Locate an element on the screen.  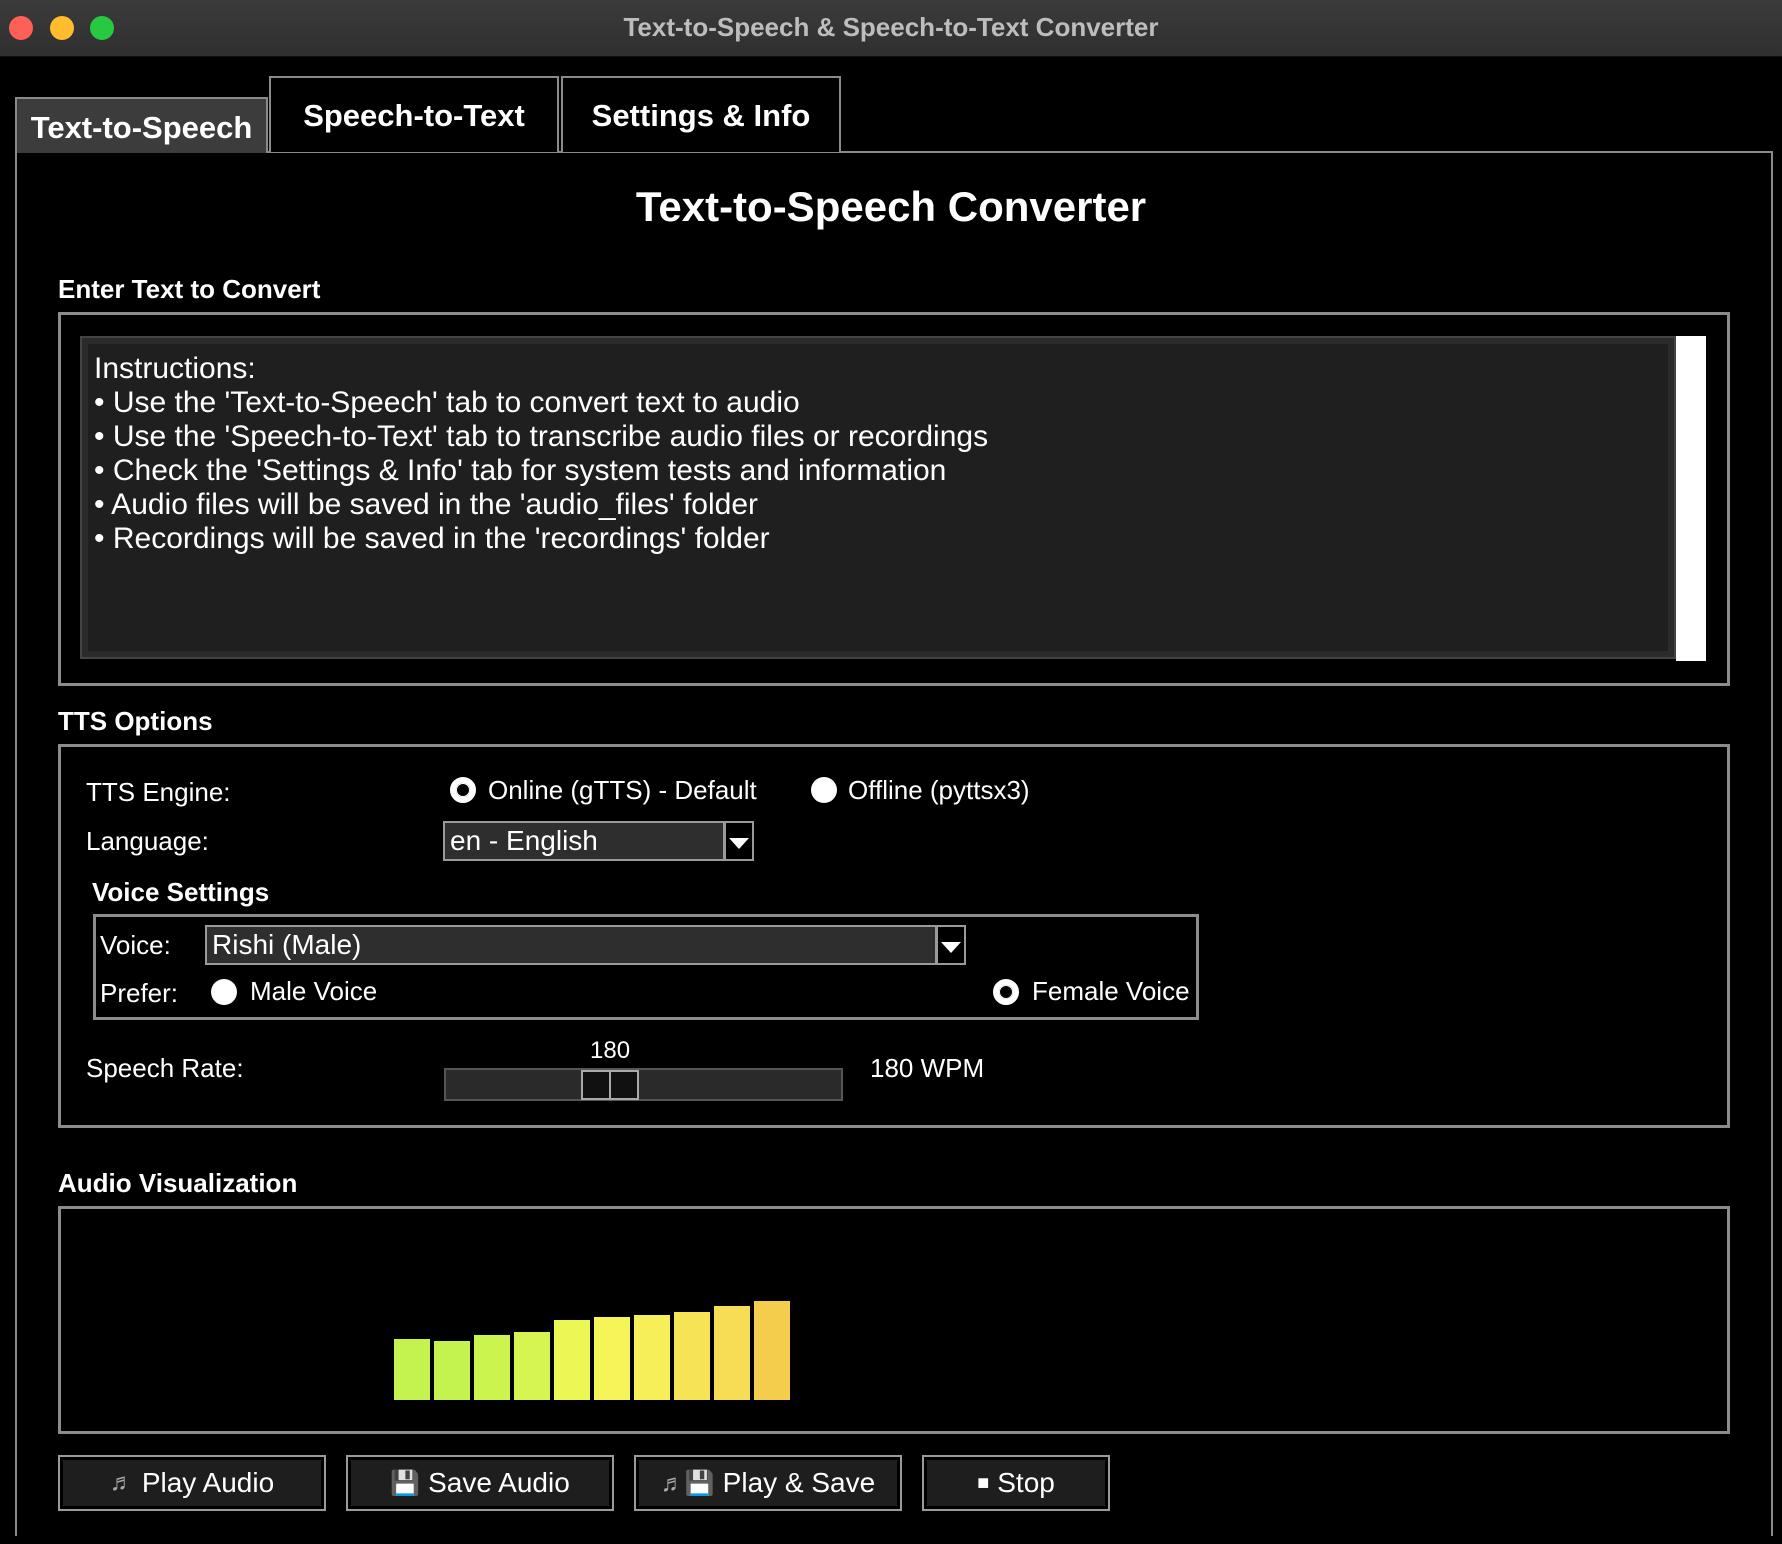
speech-rate-slider-handle is located at coordinates (610, 1085).